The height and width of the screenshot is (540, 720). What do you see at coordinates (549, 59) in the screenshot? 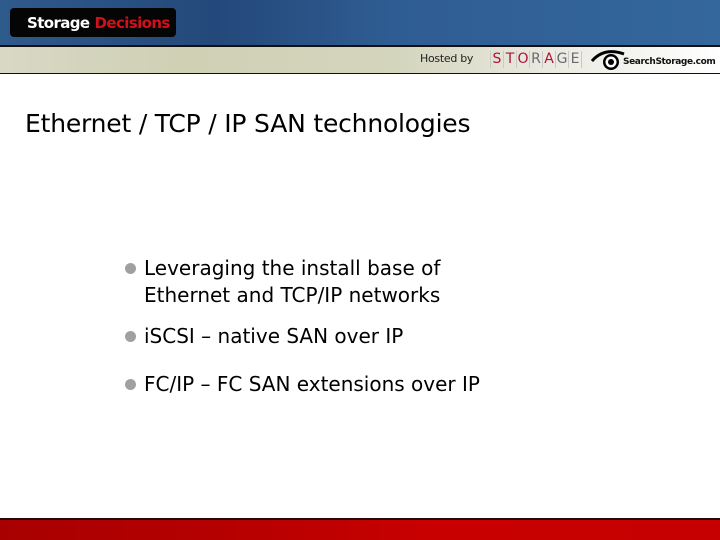
I see `logo-letter: A` at bounding box center [549, 59].